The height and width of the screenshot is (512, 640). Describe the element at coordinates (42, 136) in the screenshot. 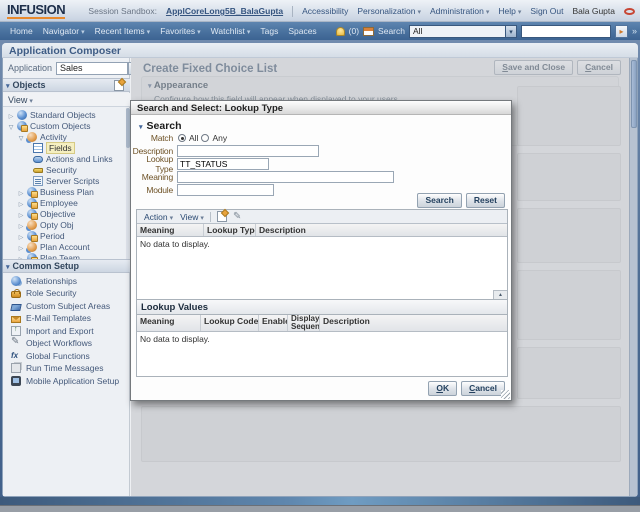

I see `tree-item-activity: Activity` at that location.